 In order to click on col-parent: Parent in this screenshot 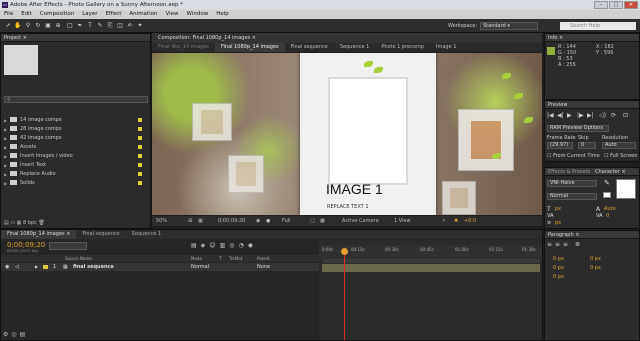, I will do `click(263, 258)`.